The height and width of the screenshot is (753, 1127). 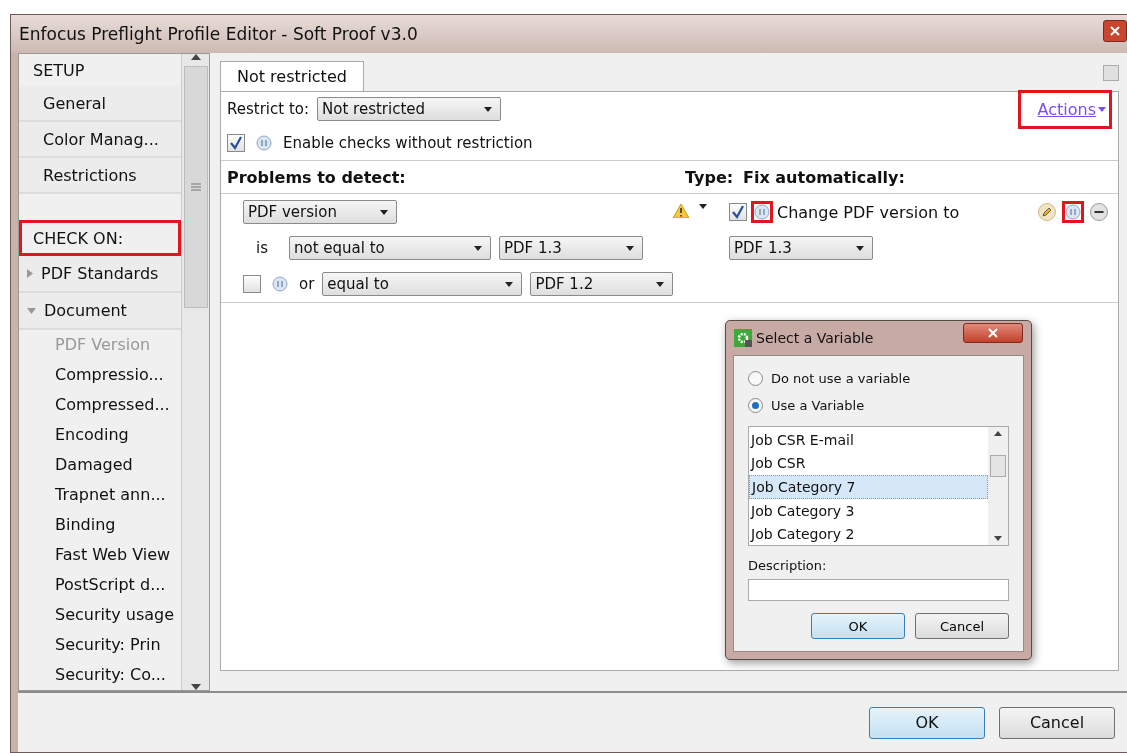 What do you see at coordinates (818, 405) in the screenshot?
I see `radio-label: Use a Variable` at bounding box center [818, 405].